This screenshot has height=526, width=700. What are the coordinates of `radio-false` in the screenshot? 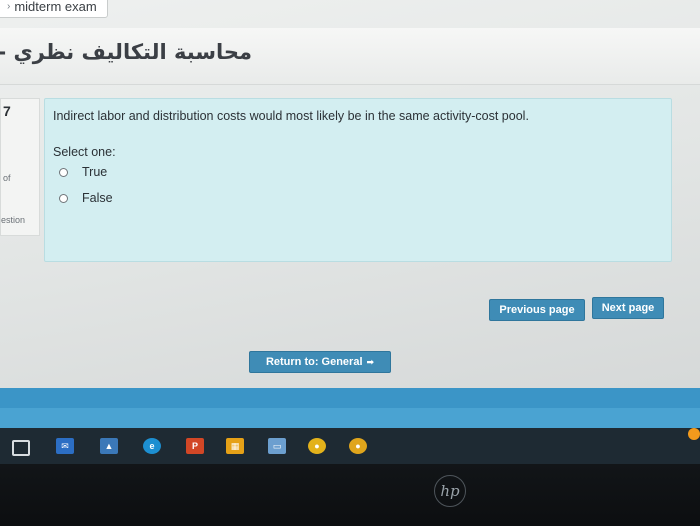 It's located at (63, 198).